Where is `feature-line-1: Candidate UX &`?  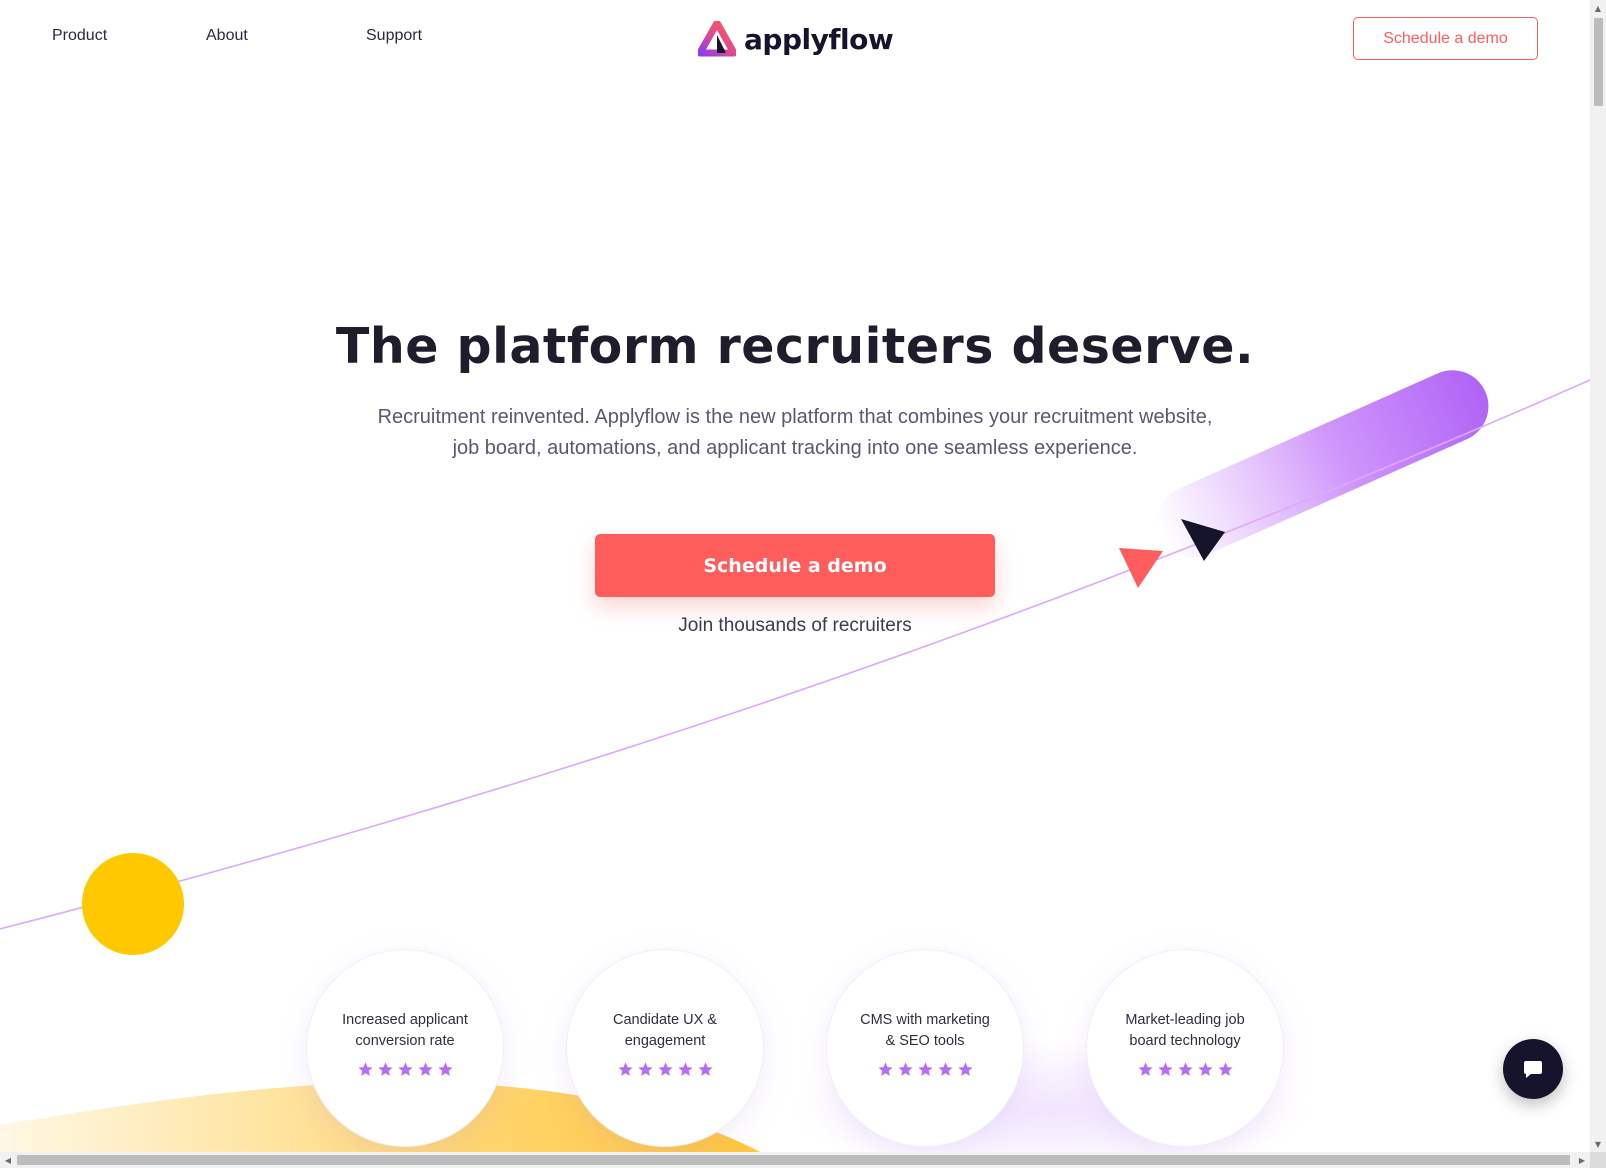
feature-line-1: Candidate UX & is located at coordinates (665, 1020).